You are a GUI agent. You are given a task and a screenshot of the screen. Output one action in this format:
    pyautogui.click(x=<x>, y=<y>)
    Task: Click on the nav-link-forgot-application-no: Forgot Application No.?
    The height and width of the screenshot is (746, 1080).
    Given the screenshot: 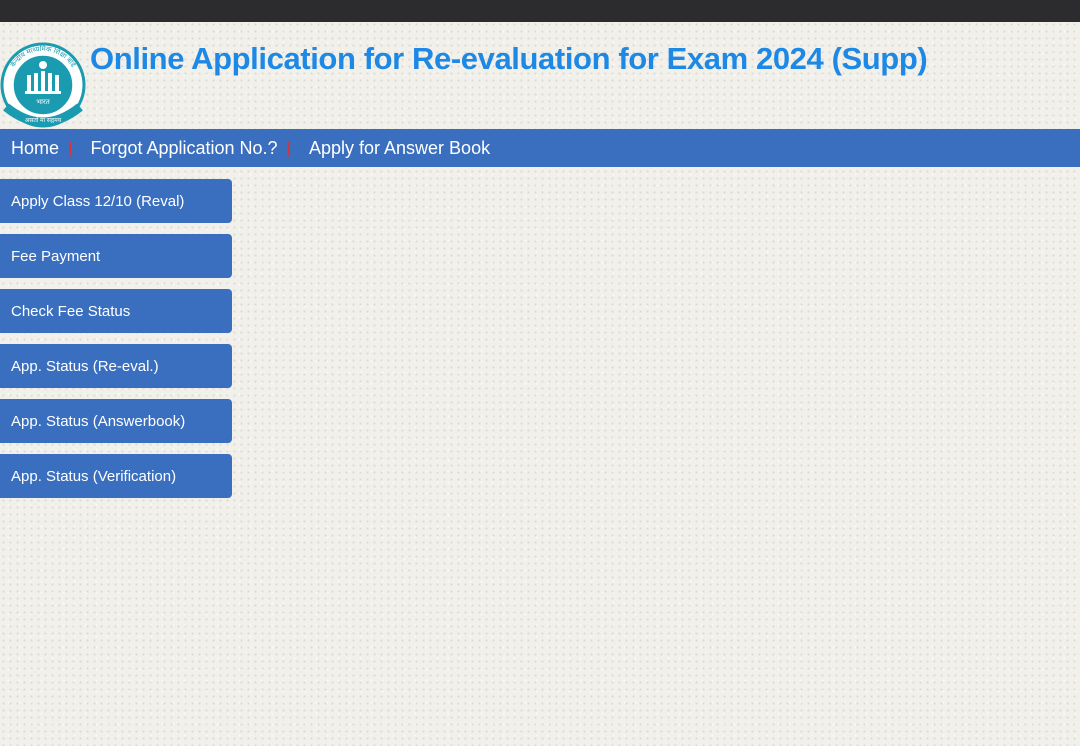 What is the action you would take?
    pyautogui.click(x=183, y=148)
    